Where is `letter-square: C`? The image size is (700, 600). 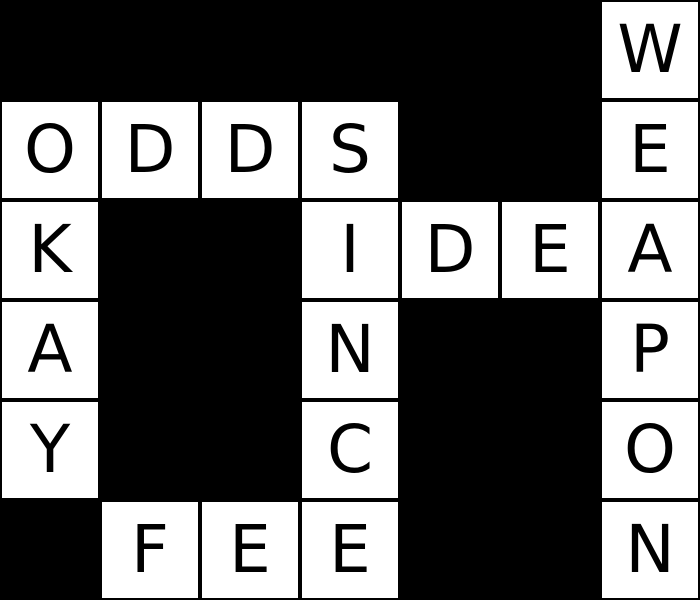
letter-square: C is located at coordinates (350, 450).